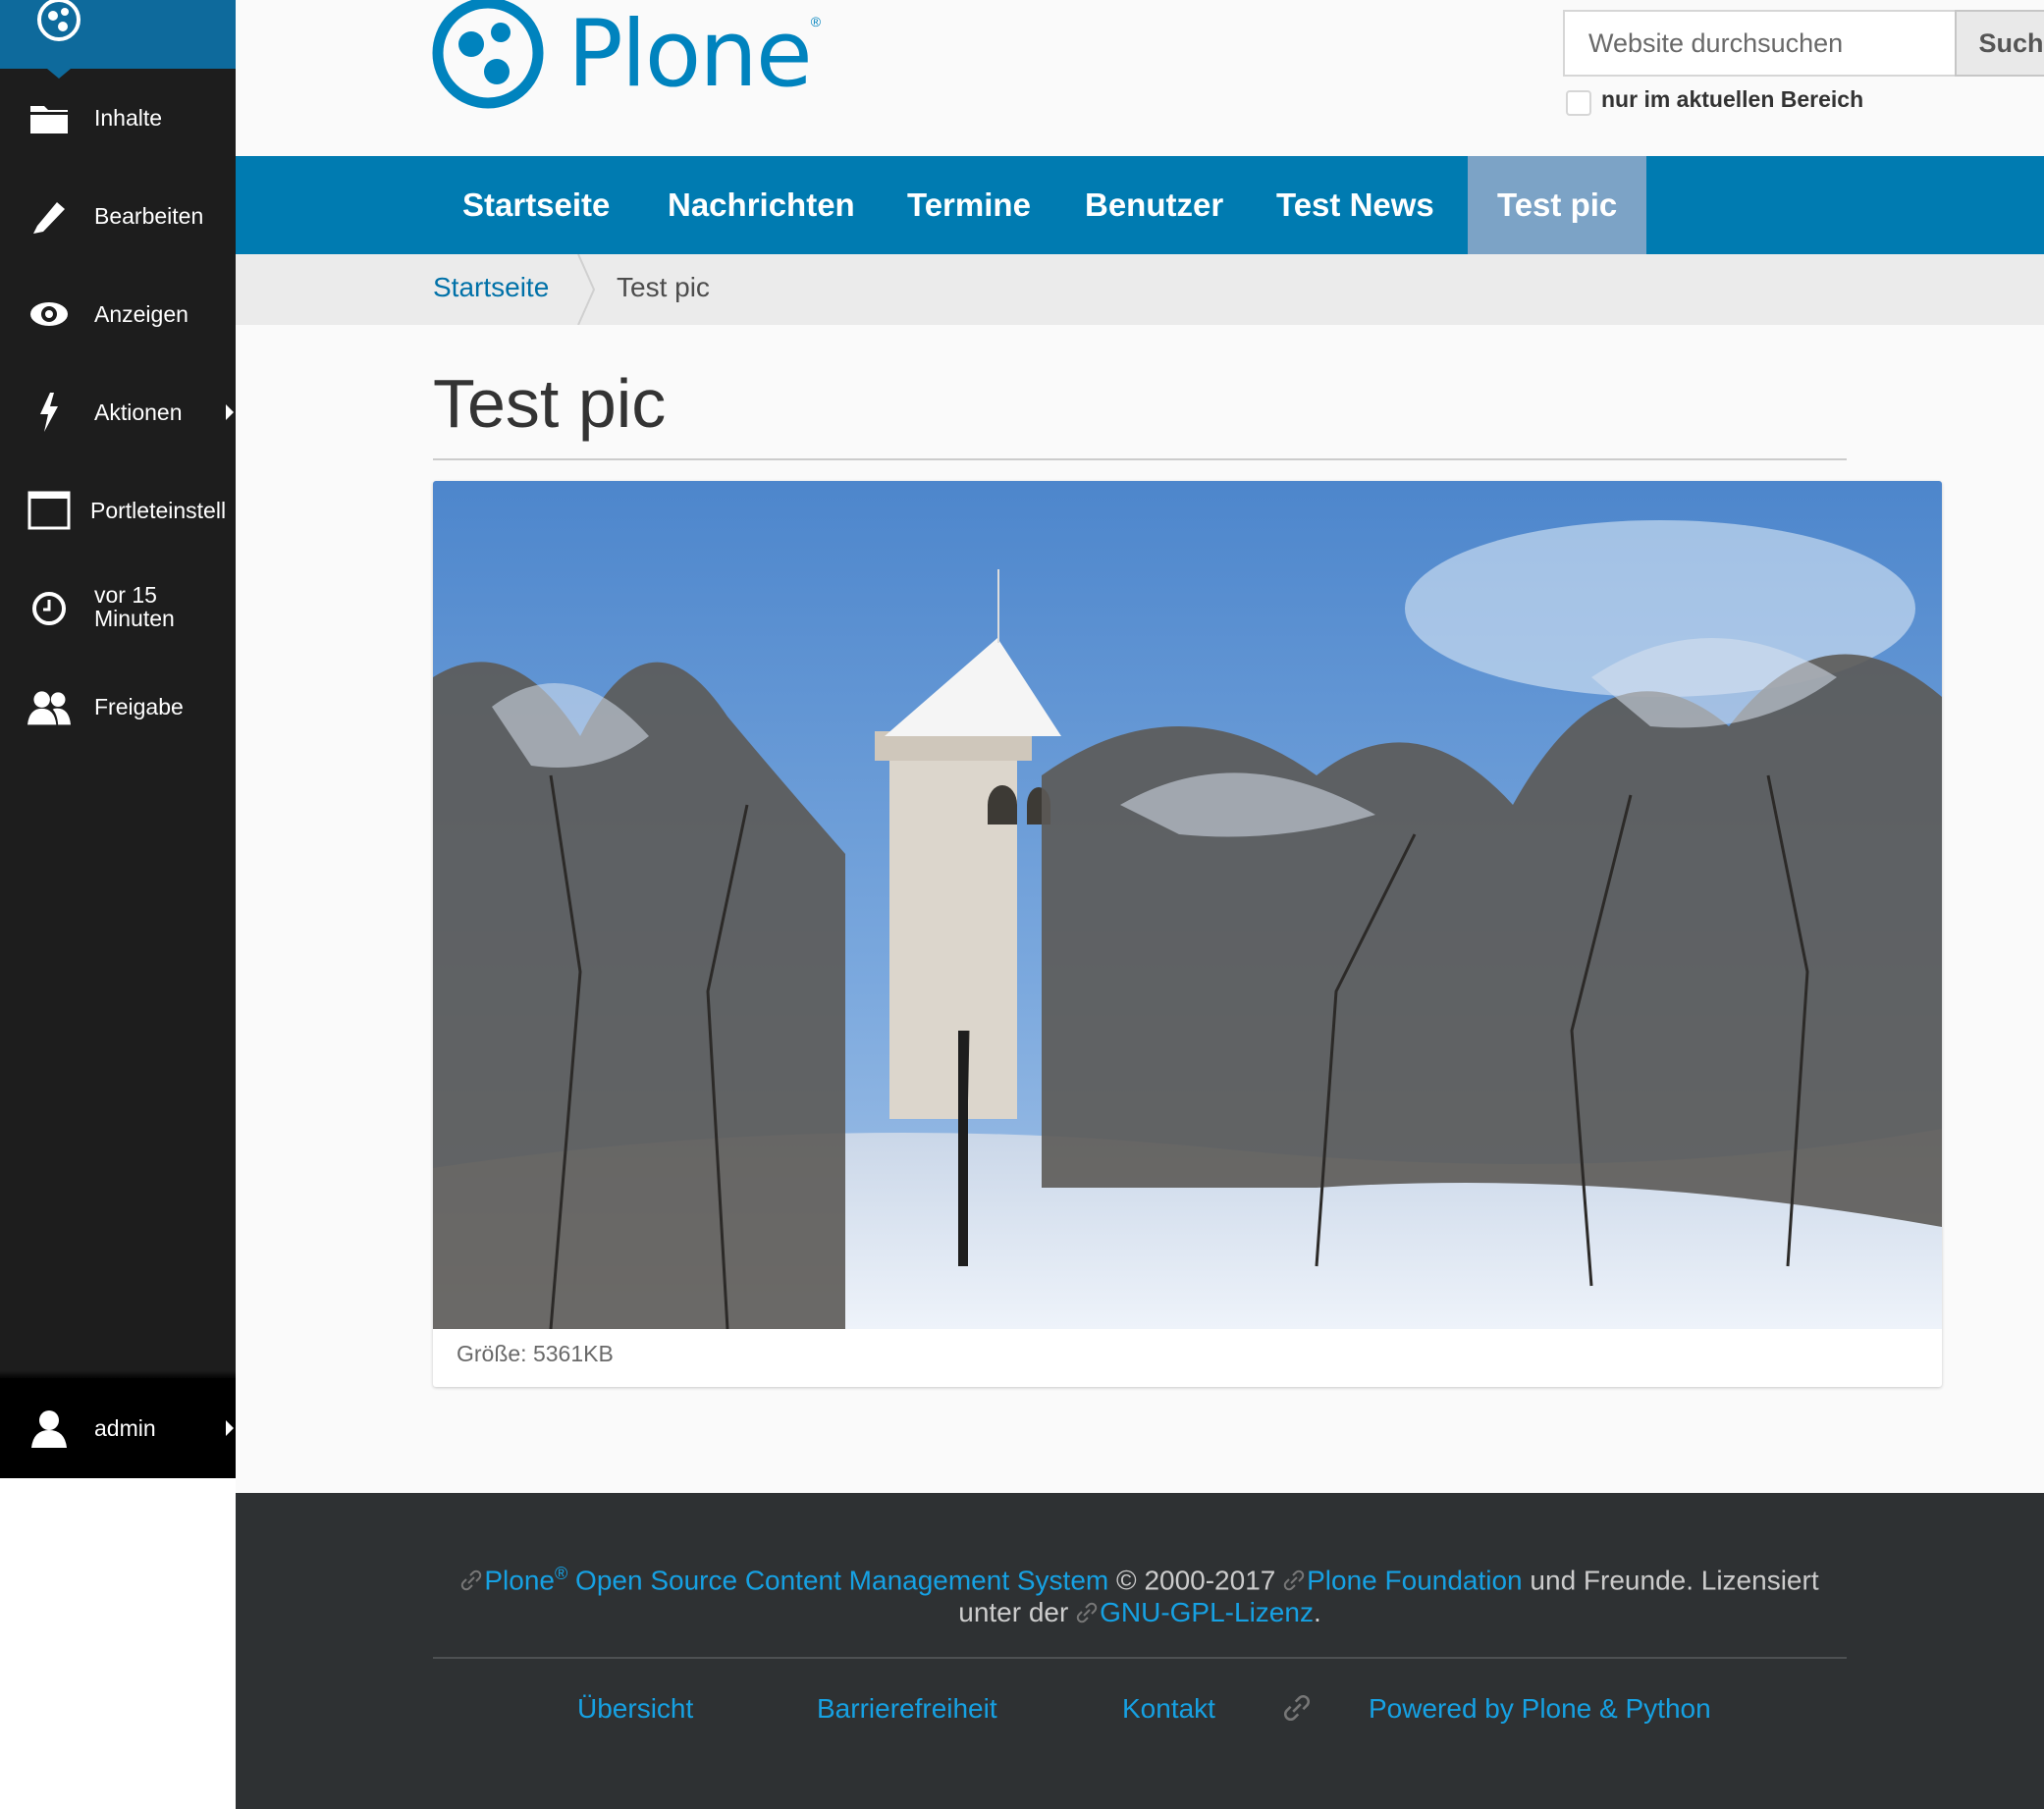 Image resolution: width=2044 pixels, height=1809 pixels. What do you see at coordinates (841, 1580) in the screenshot?
I see `cms-link: Open Source Content Management System` at bounding box center [841, 1580].